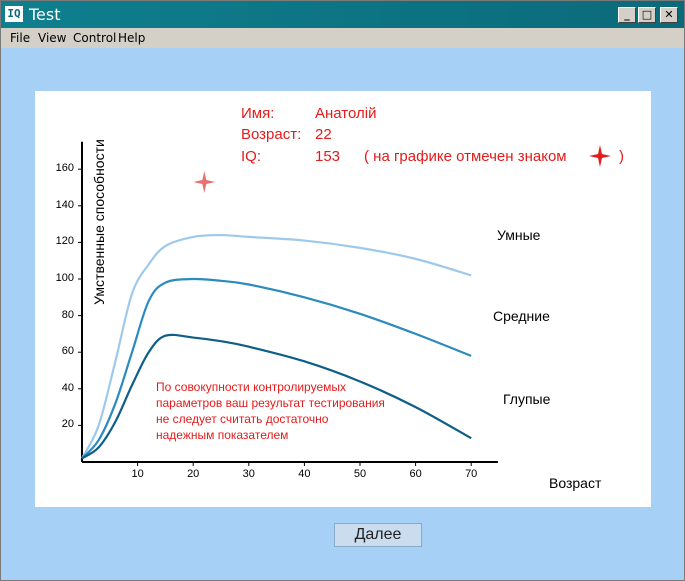 The image size is (685, 581). I want to click on x-tick-label: 70, so click(471, 474).